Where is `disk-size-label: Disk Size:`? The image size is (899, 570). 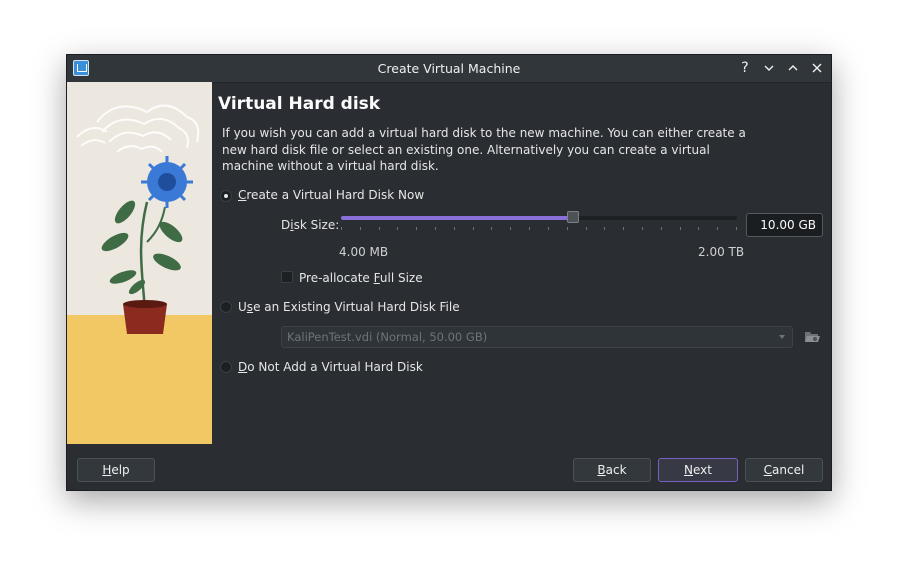
disk-size-label: Disk Size: is located at coordinates (310, 225).